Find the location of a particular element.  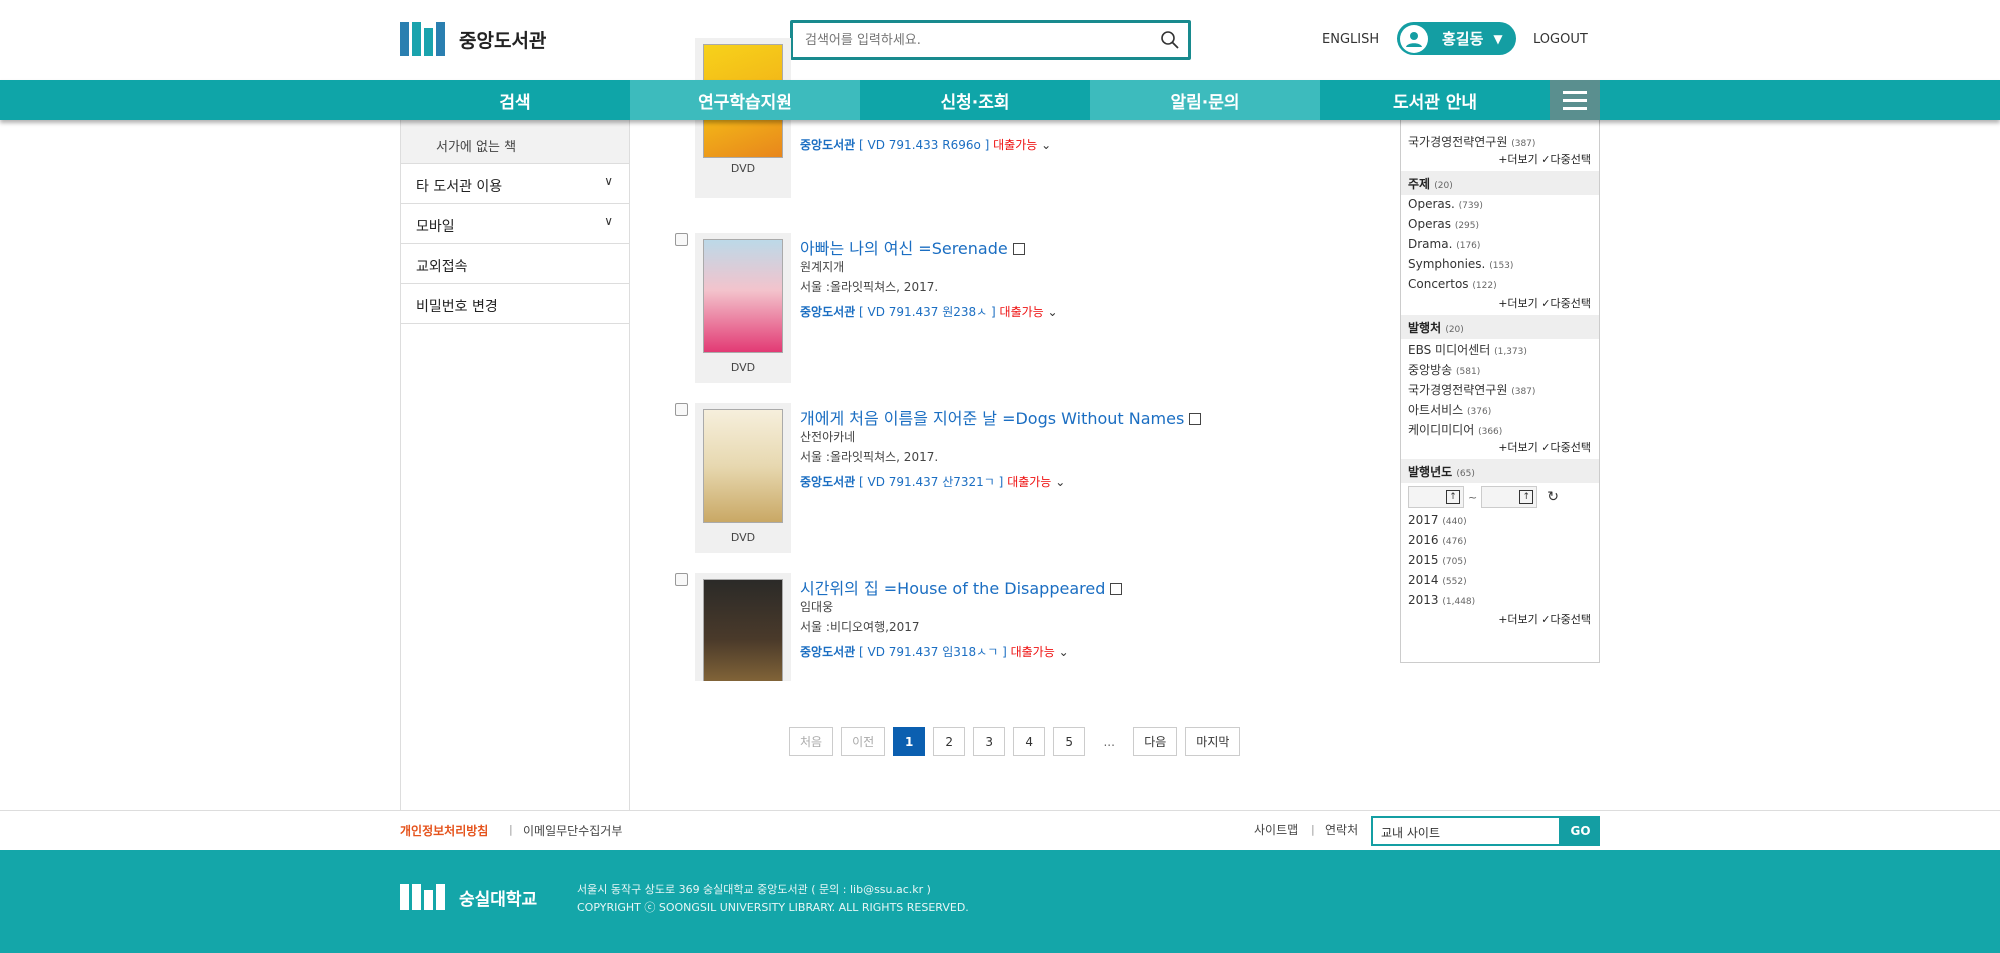

facet-item-count: (122) is located at coordinates (1484, 286).